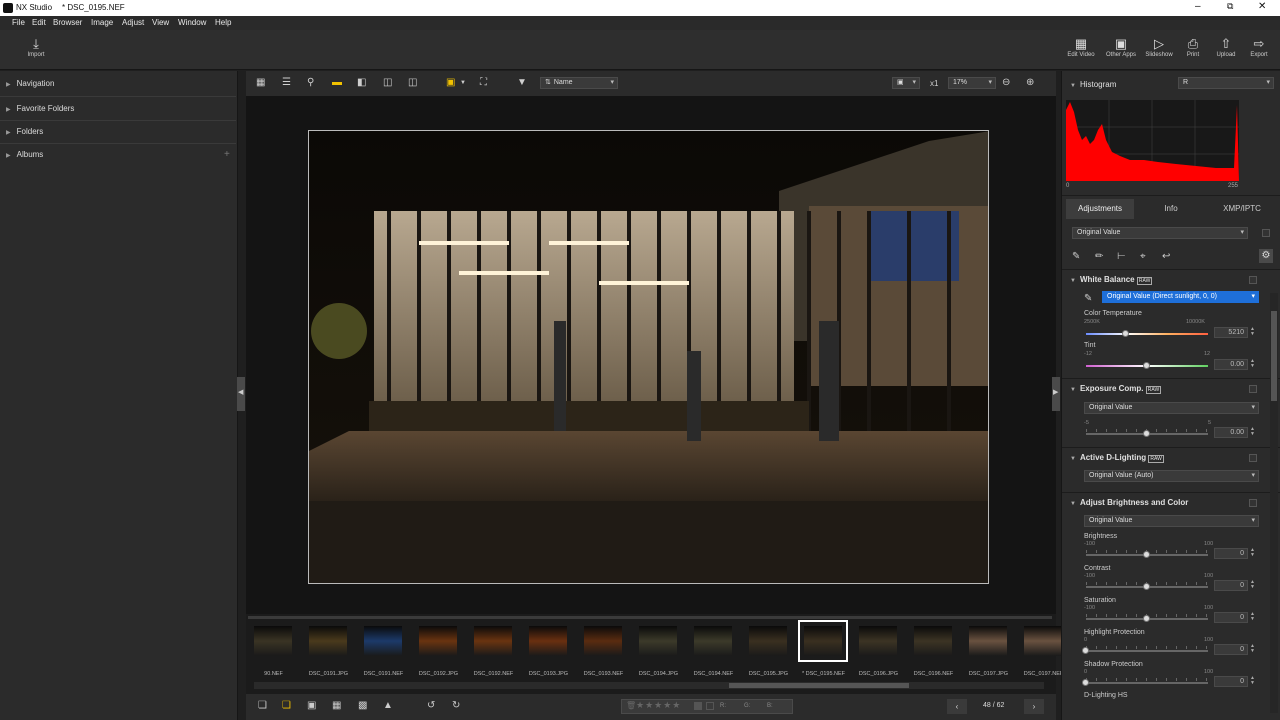 This screenshot has width=1280, height=720. What do you see at coordinates (972, 83) in the screenshot?
I see `zoom-dropdown: 17% ▾` at bounding box center [972, 83].